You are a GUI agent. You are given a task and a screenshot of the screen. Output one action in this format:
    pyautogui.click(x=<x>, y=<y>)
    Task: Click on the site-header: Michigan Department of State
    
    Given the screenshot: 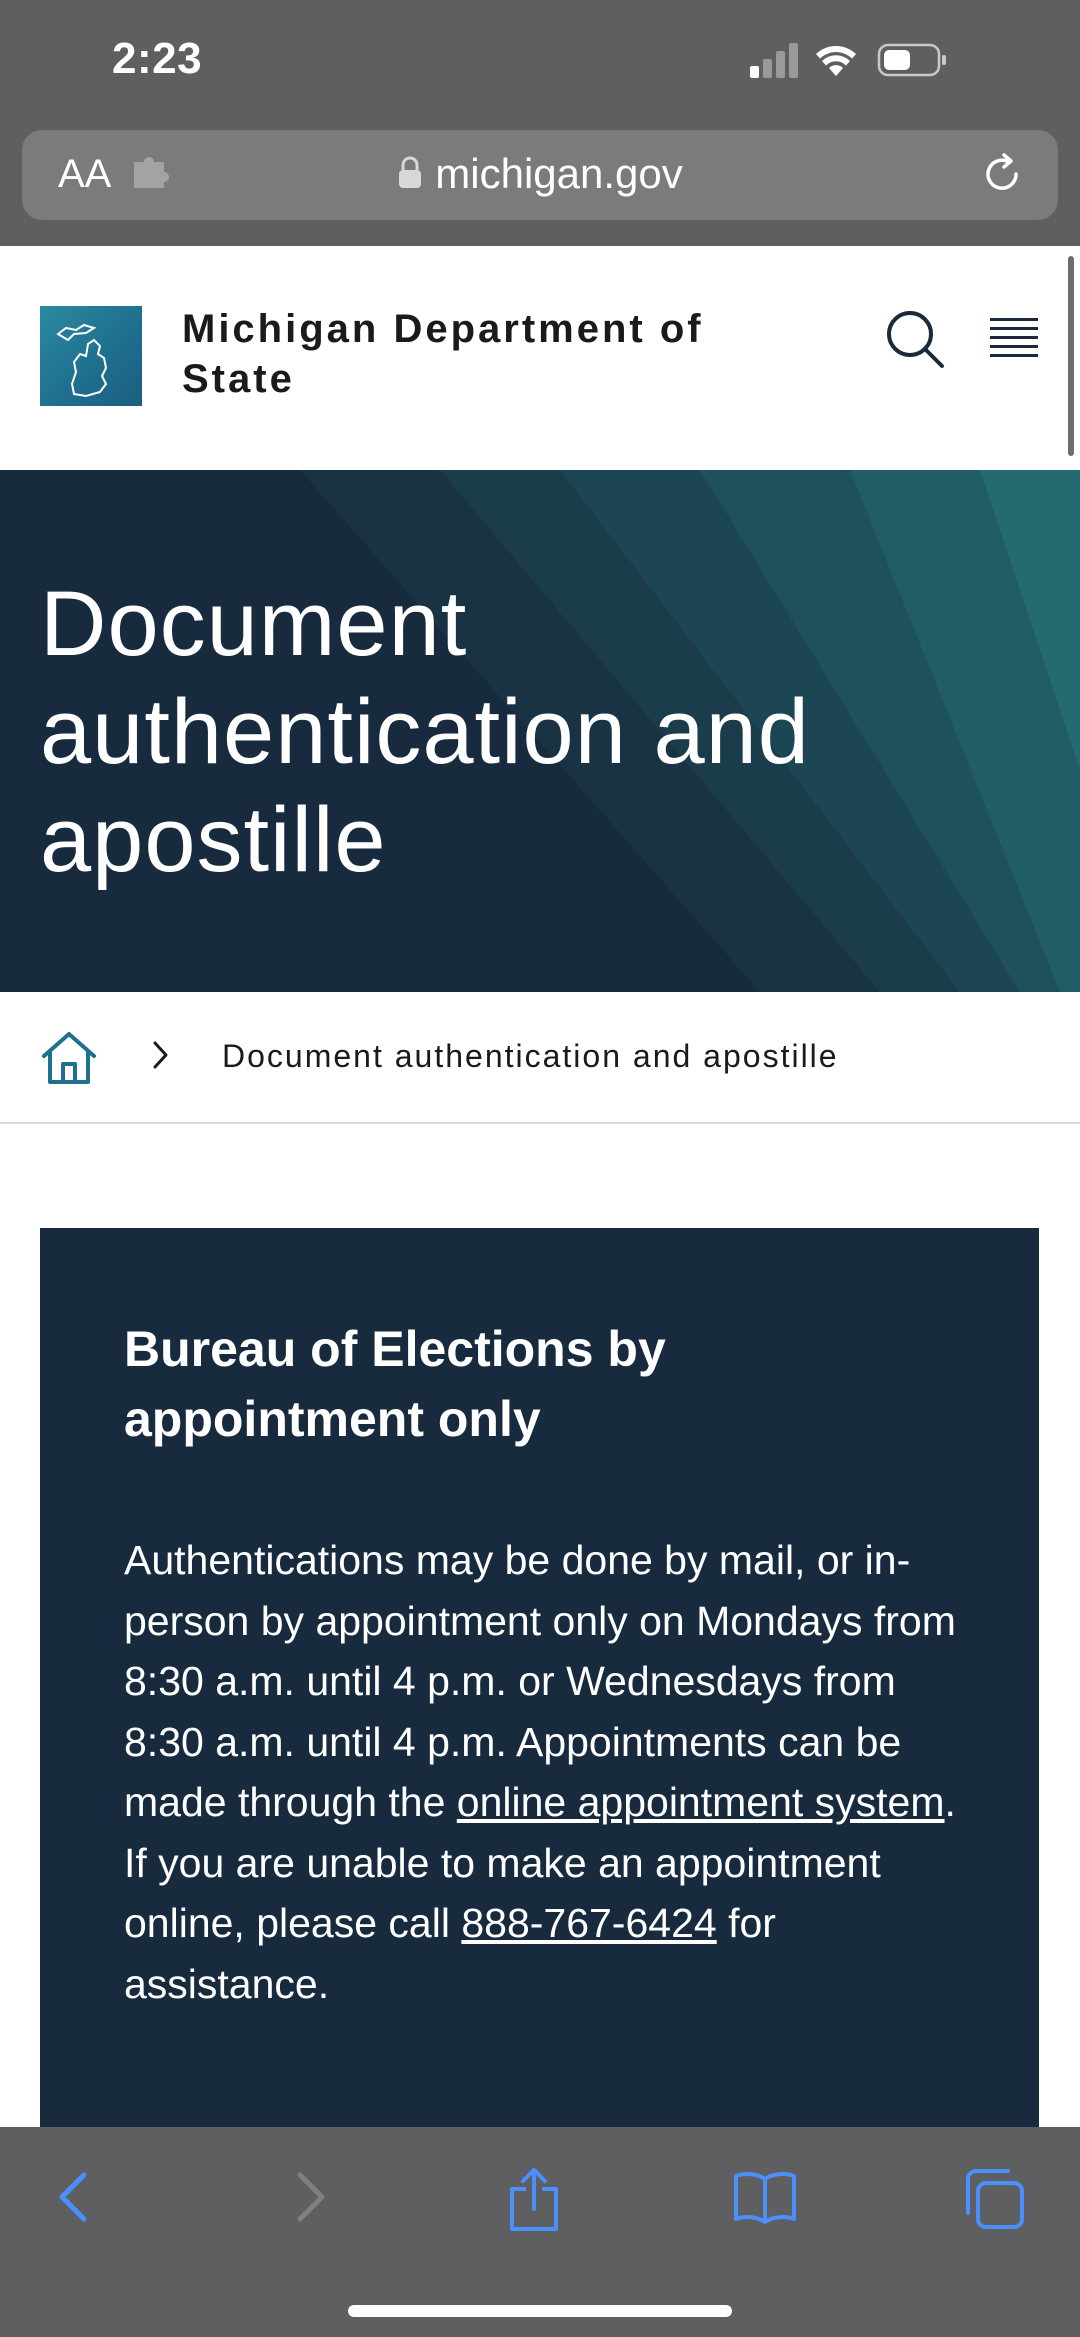 What is the action you would take?
    pyautogui.click(x=540, y=358)
    